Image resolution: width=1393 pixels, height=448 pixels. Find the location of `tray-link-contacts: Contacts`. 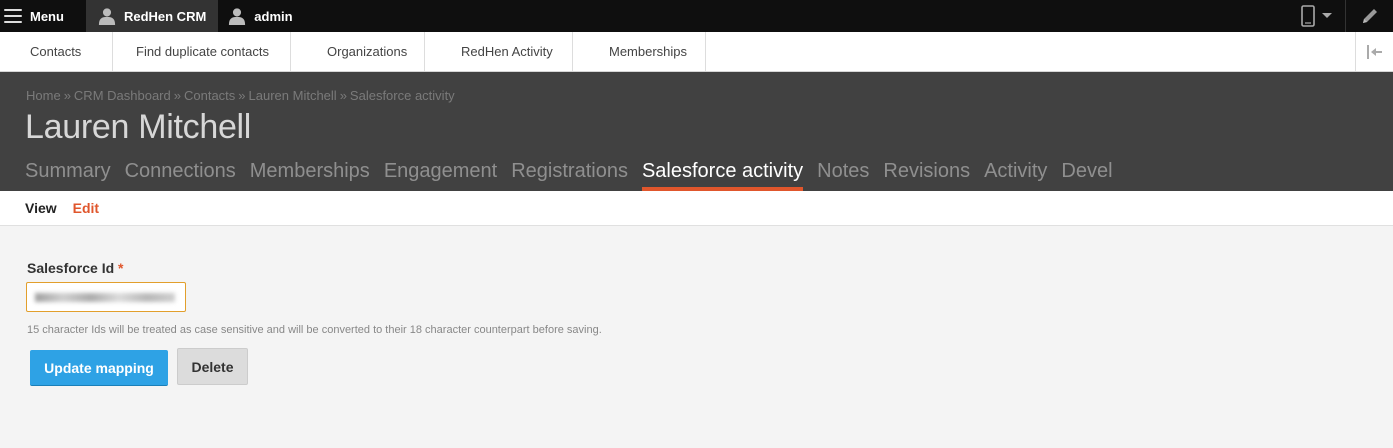

tray-link-contacts: Contacts is located at coordinates (56, 51).